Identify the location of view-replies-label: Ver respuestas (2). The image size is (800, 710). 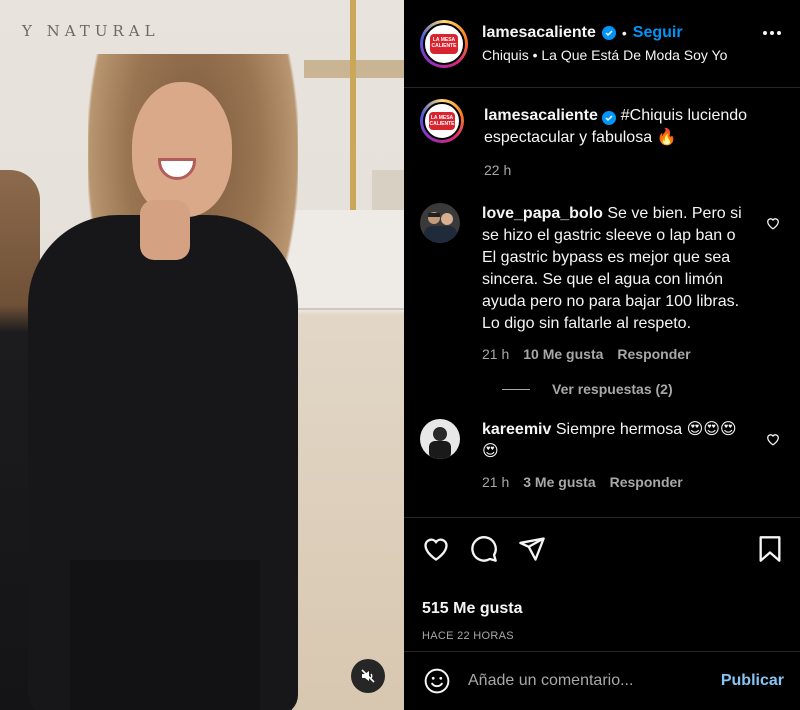
(612, 389).